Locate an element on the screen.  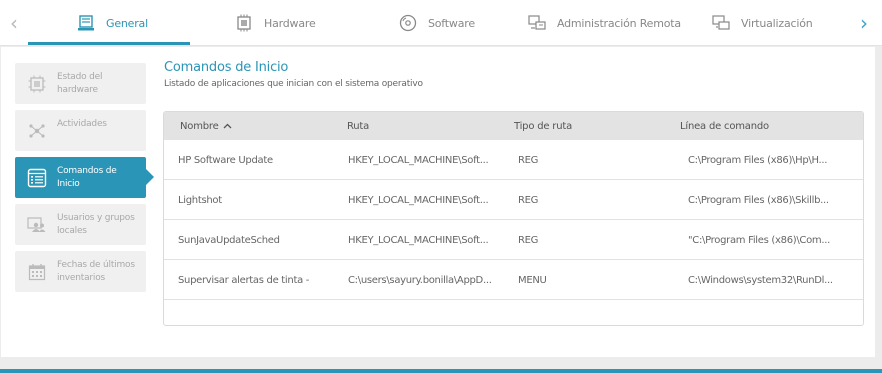
sidebar-item-label: Actividades is located at coordinates (82, 124).